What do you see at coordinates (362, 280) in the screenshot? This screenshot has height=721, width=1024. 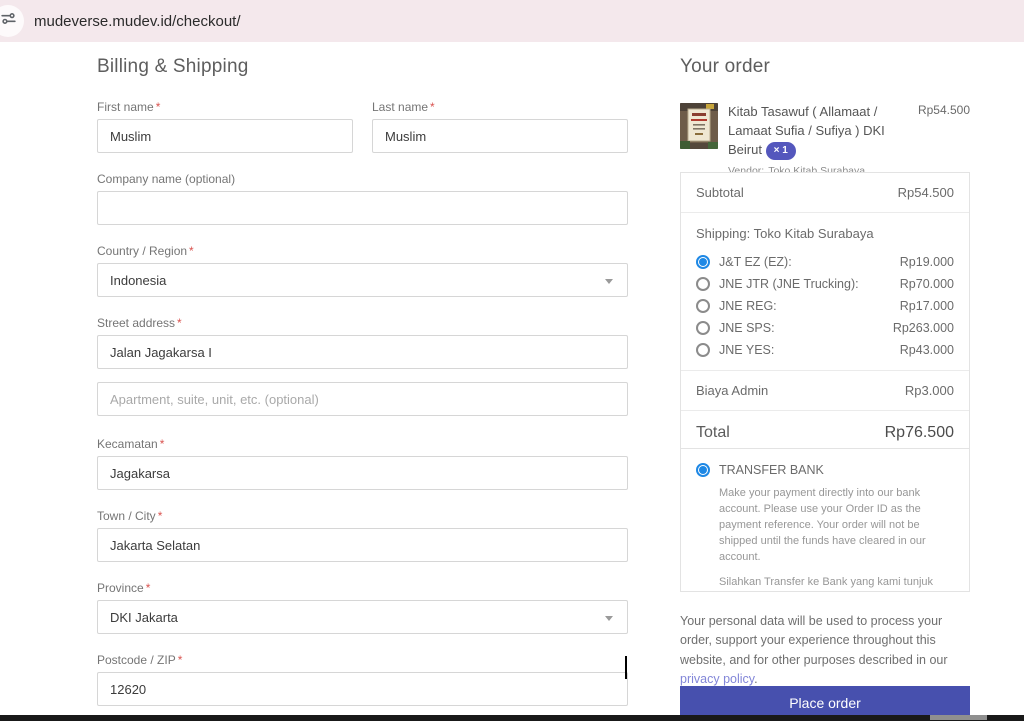 I see `country-select: Indonesia` at bounding box center [362, 280].